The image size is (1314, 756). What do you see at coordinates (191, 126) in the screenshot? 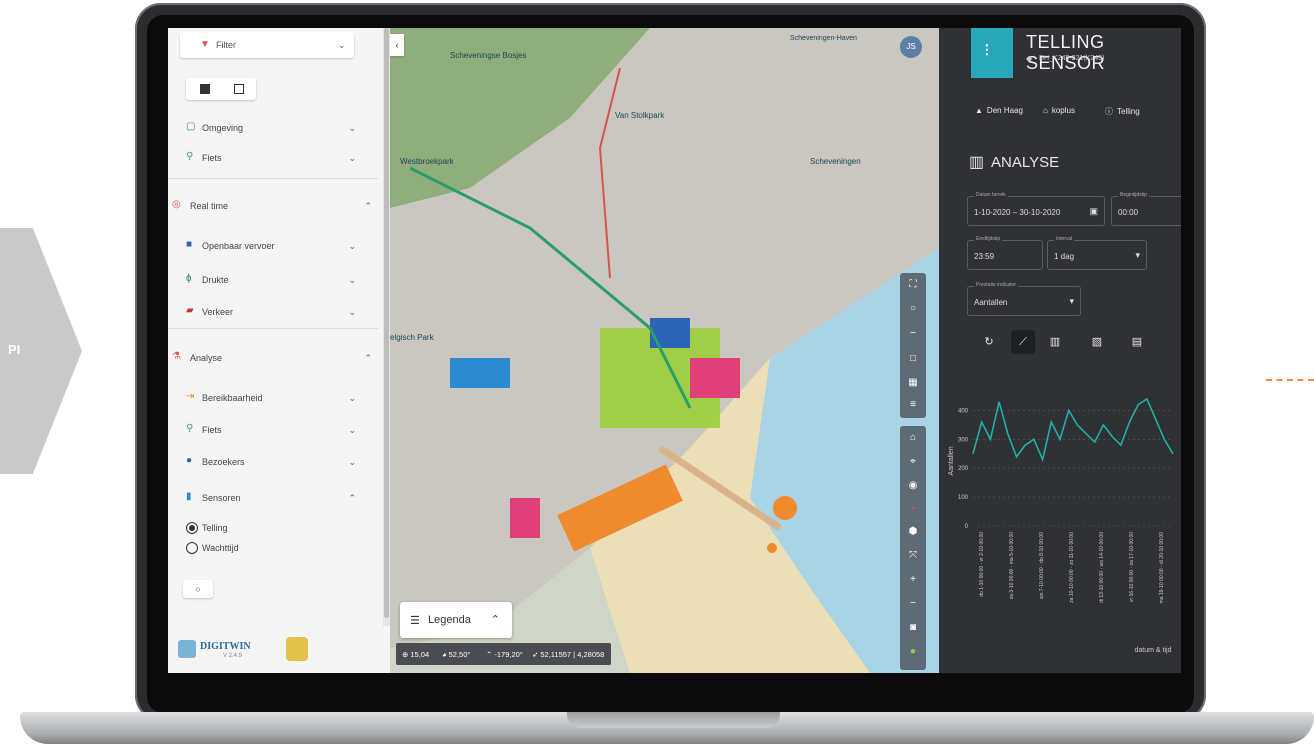
I see `square-icon: ▢` at bounding box center [191, 126].